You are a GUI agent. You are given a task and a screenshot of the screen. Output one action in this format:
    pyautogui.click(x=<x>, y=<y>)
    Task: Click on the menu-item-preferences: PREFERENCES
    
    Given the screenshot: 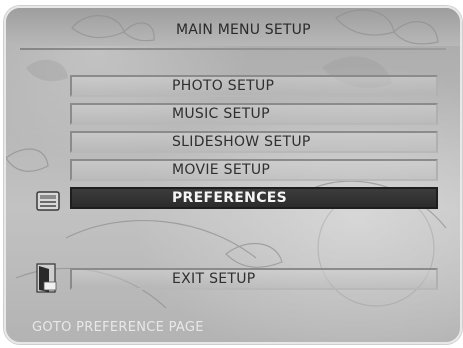 What is the action you would take?
    pyautogui.click(x=254, y=198)
    